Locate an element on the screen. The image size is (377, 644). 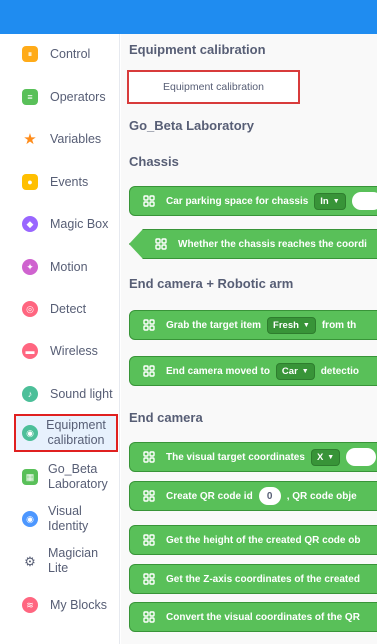
block-text: Convert the visual coordinates of the QR is located at coordinates (263, 617).